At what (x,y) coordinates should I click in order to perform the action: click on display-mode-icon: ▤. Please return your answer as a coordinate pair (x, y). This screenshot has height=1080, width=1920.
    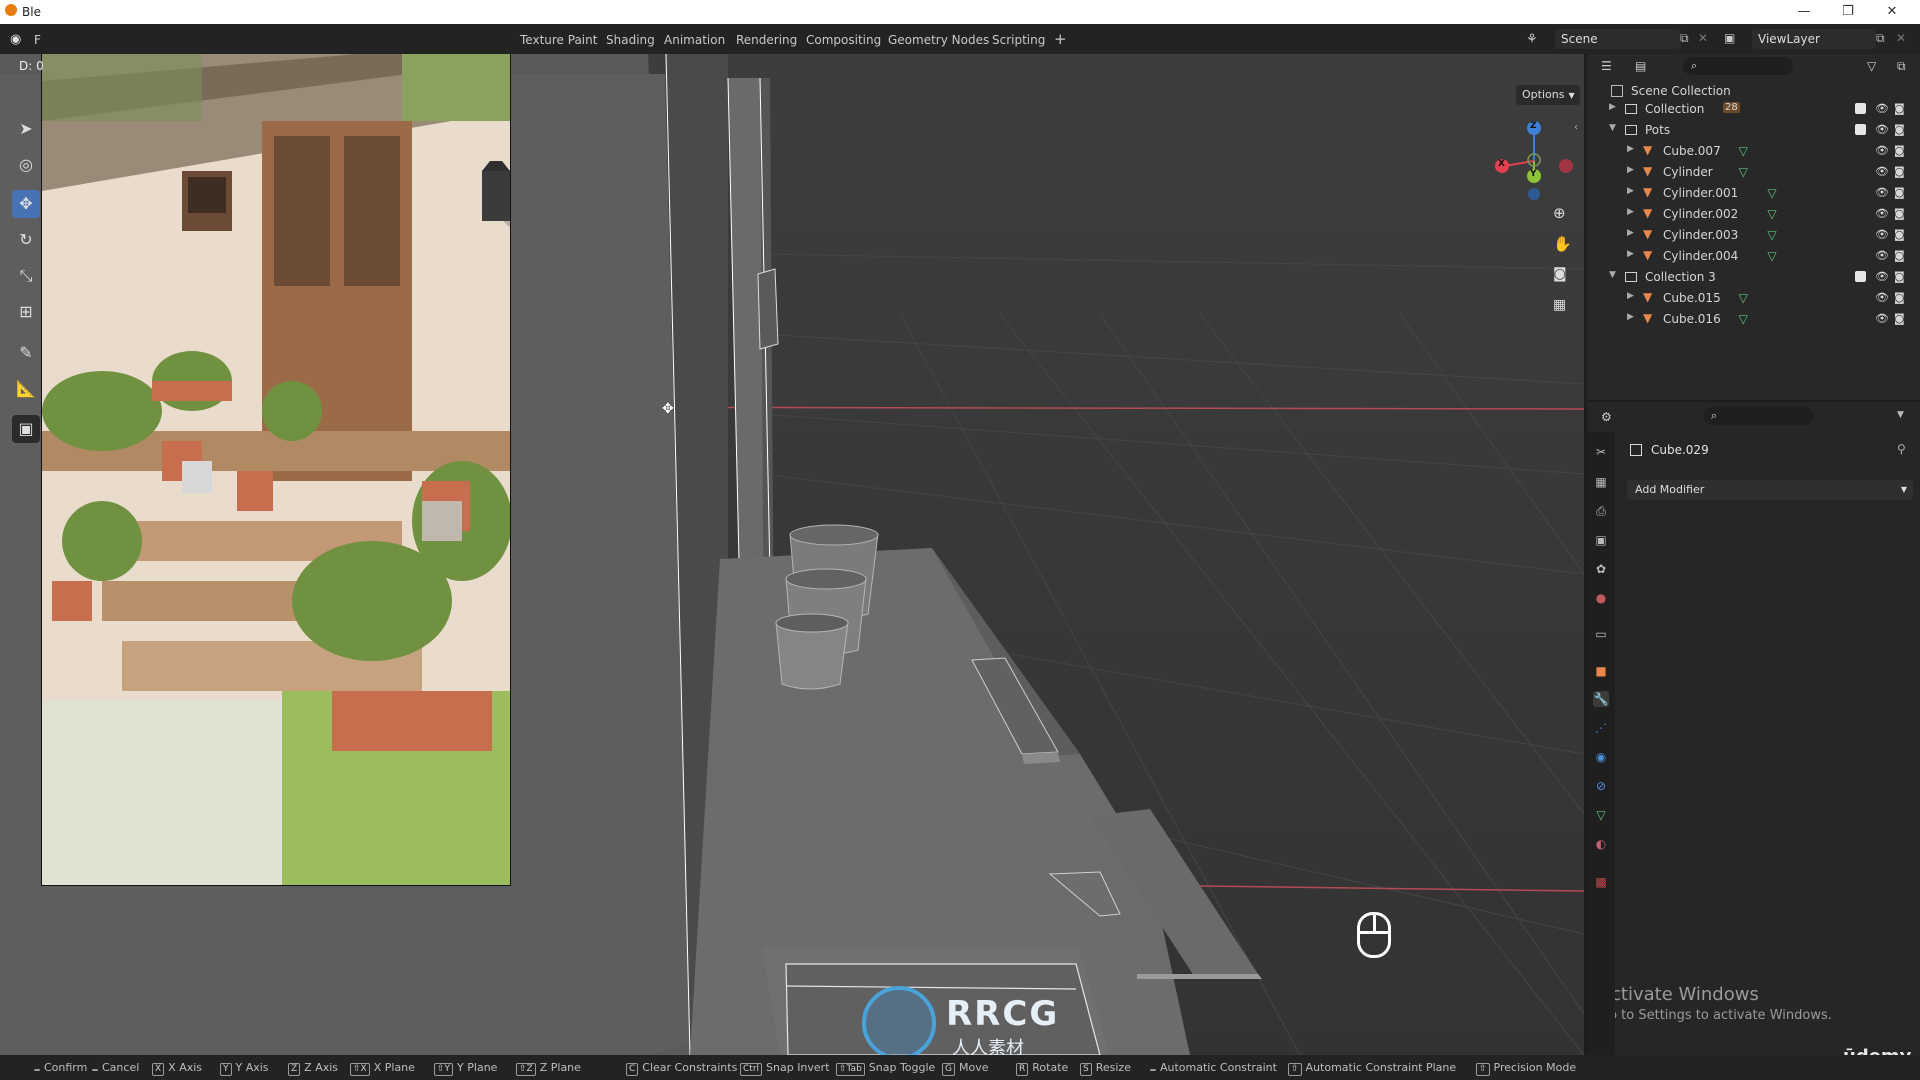
    Looking at the image, I should click on (1640, 66).